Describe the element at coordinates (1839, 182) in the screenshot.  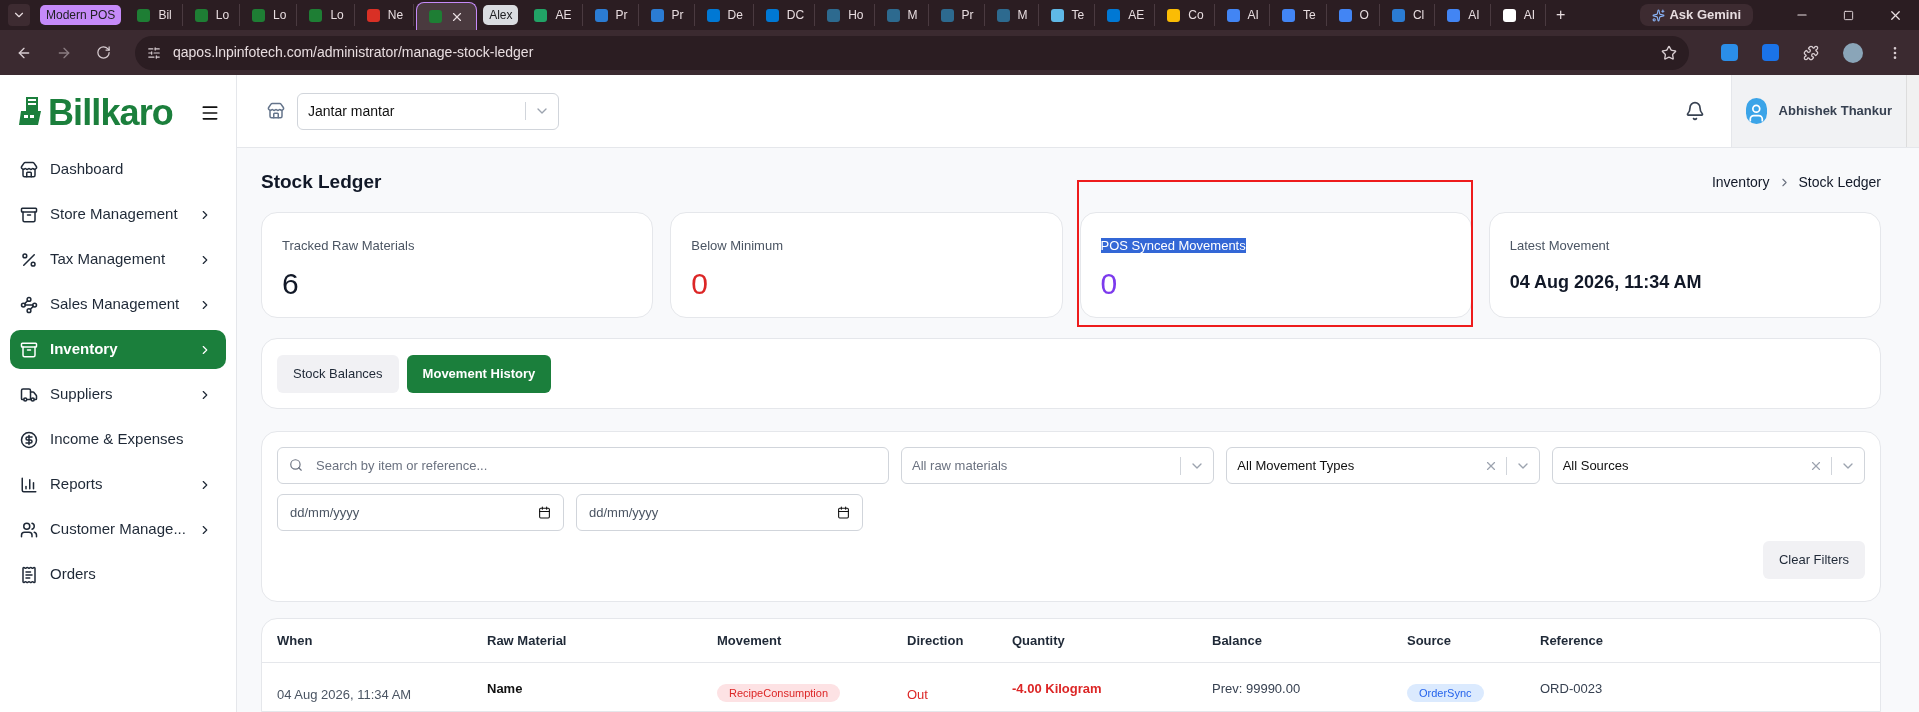
I see `breadcrumb-item: Stock Ledger` at that location.